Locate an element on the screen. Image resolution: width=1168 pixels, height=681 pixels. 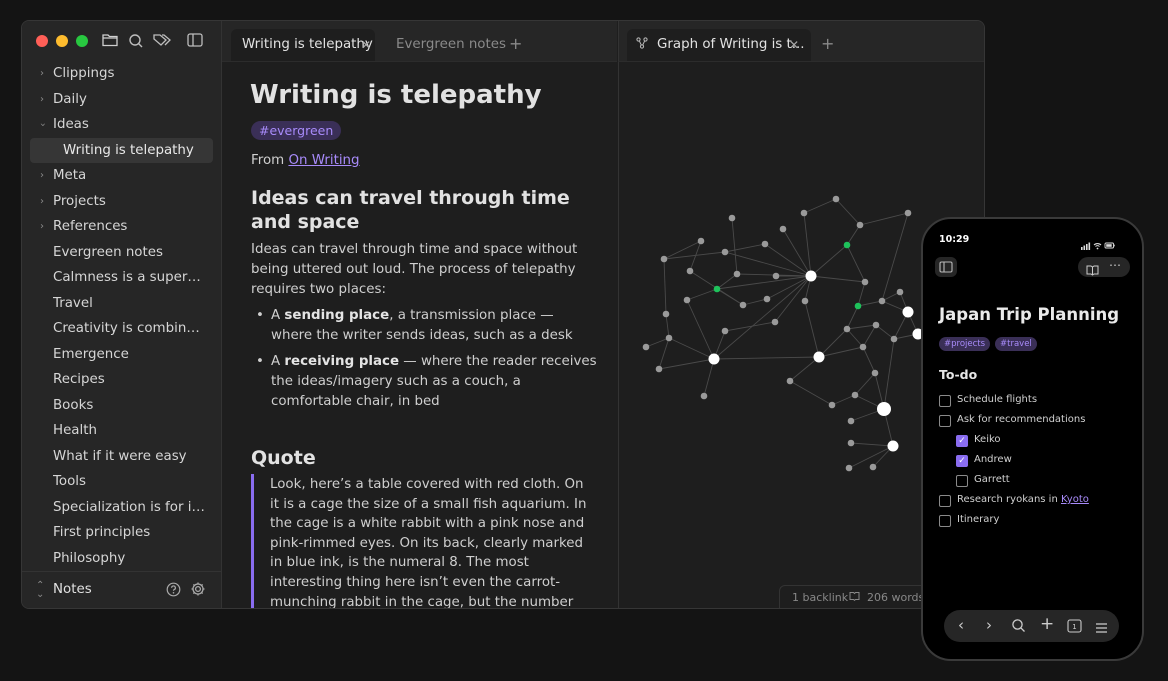
checkbox-checked: ✓ is located at coordinates (962, 441).